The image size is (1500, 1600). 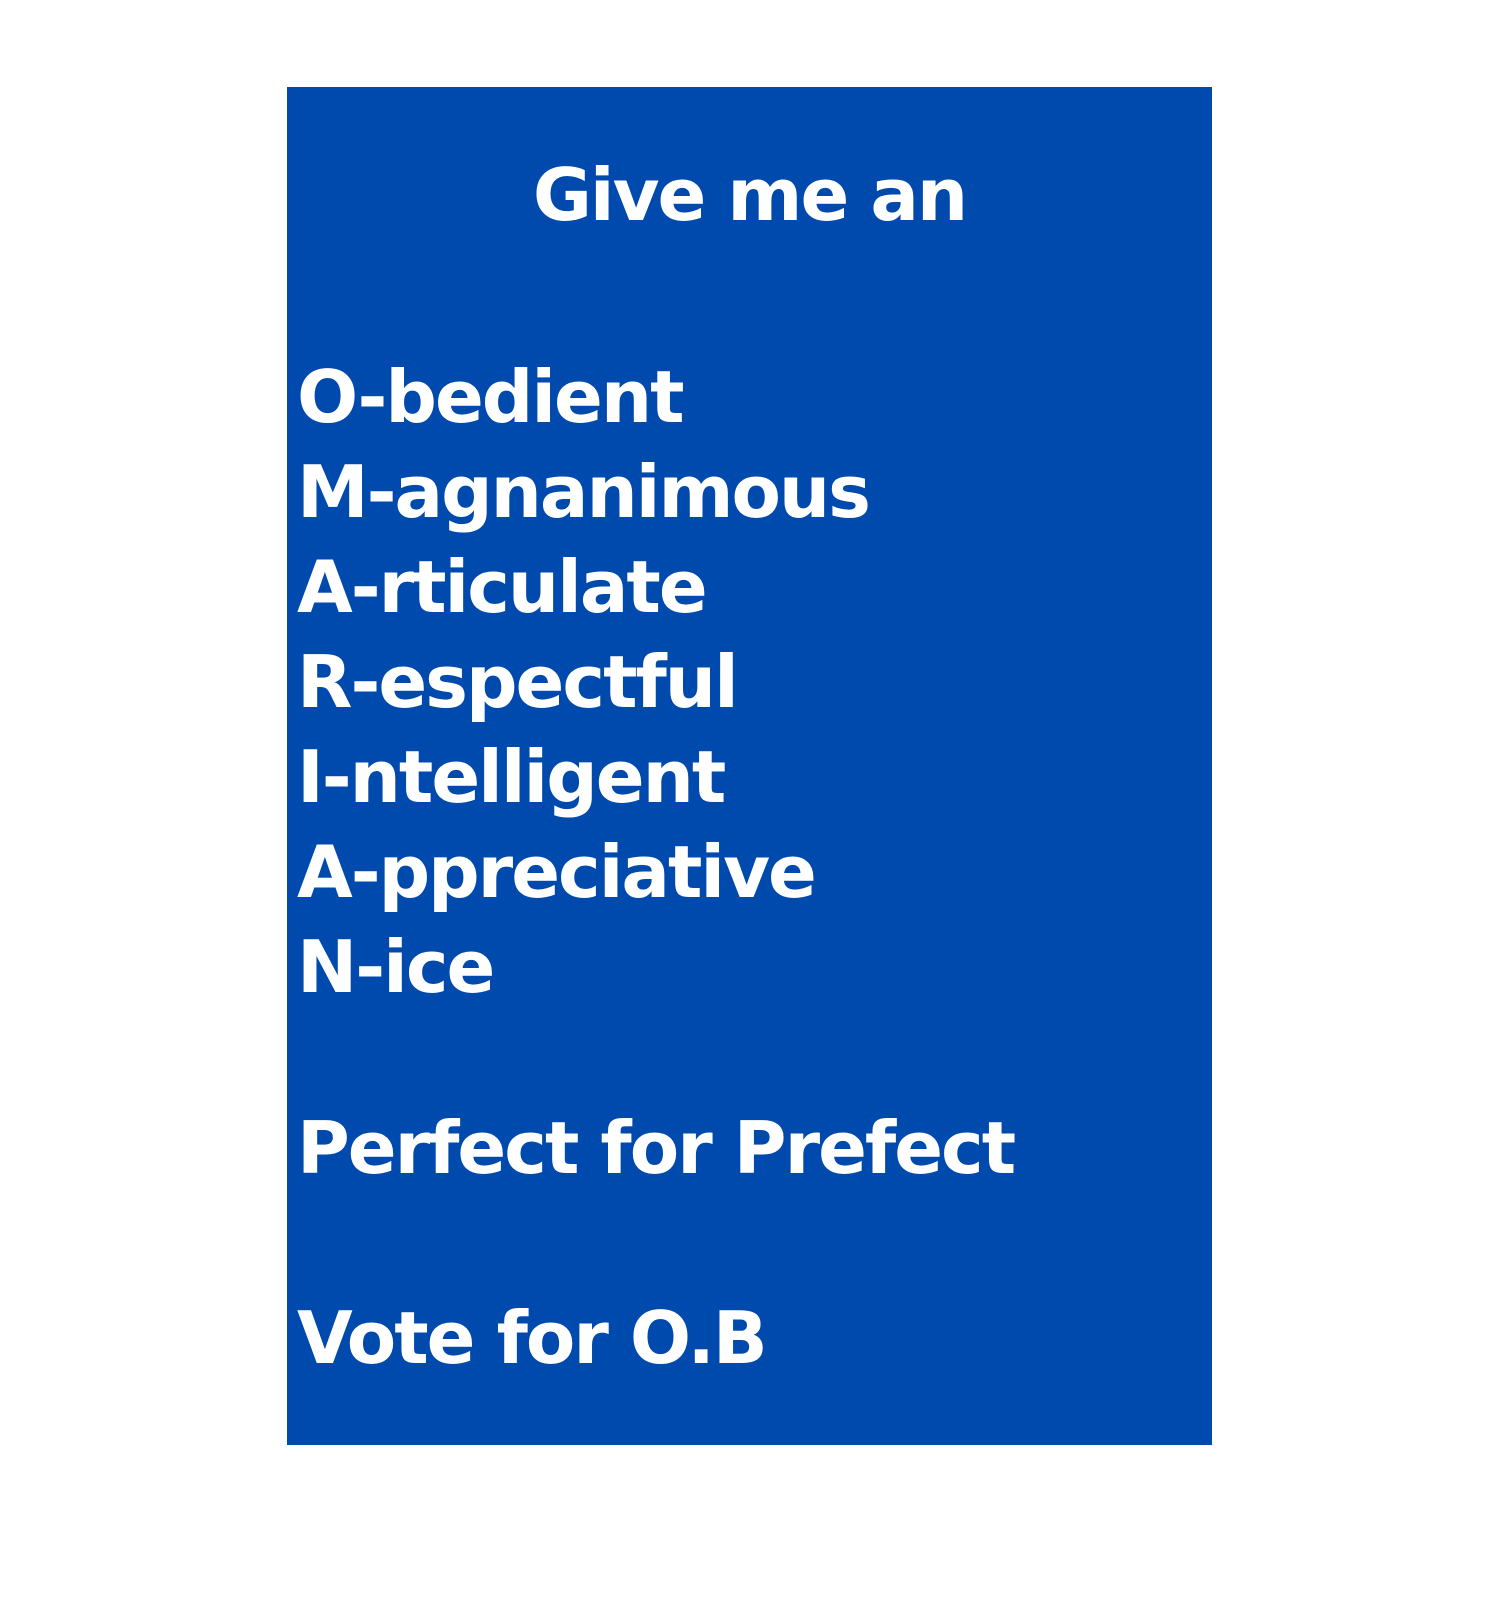 I want to click on acrostic-line: N-ice, so click(x=396, y=967).